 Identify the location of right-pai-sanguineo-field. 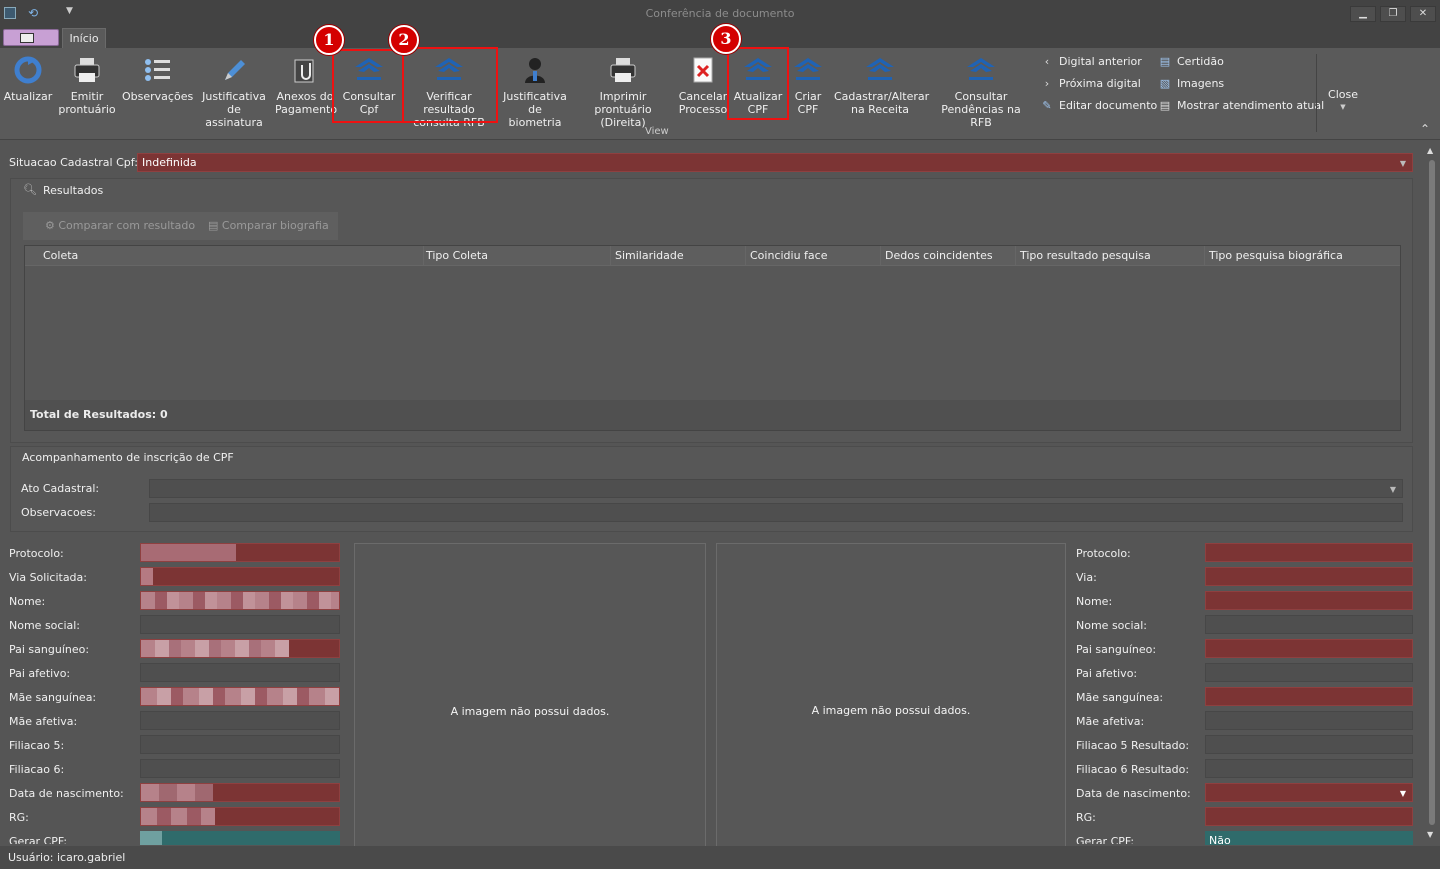
(1309, 648).